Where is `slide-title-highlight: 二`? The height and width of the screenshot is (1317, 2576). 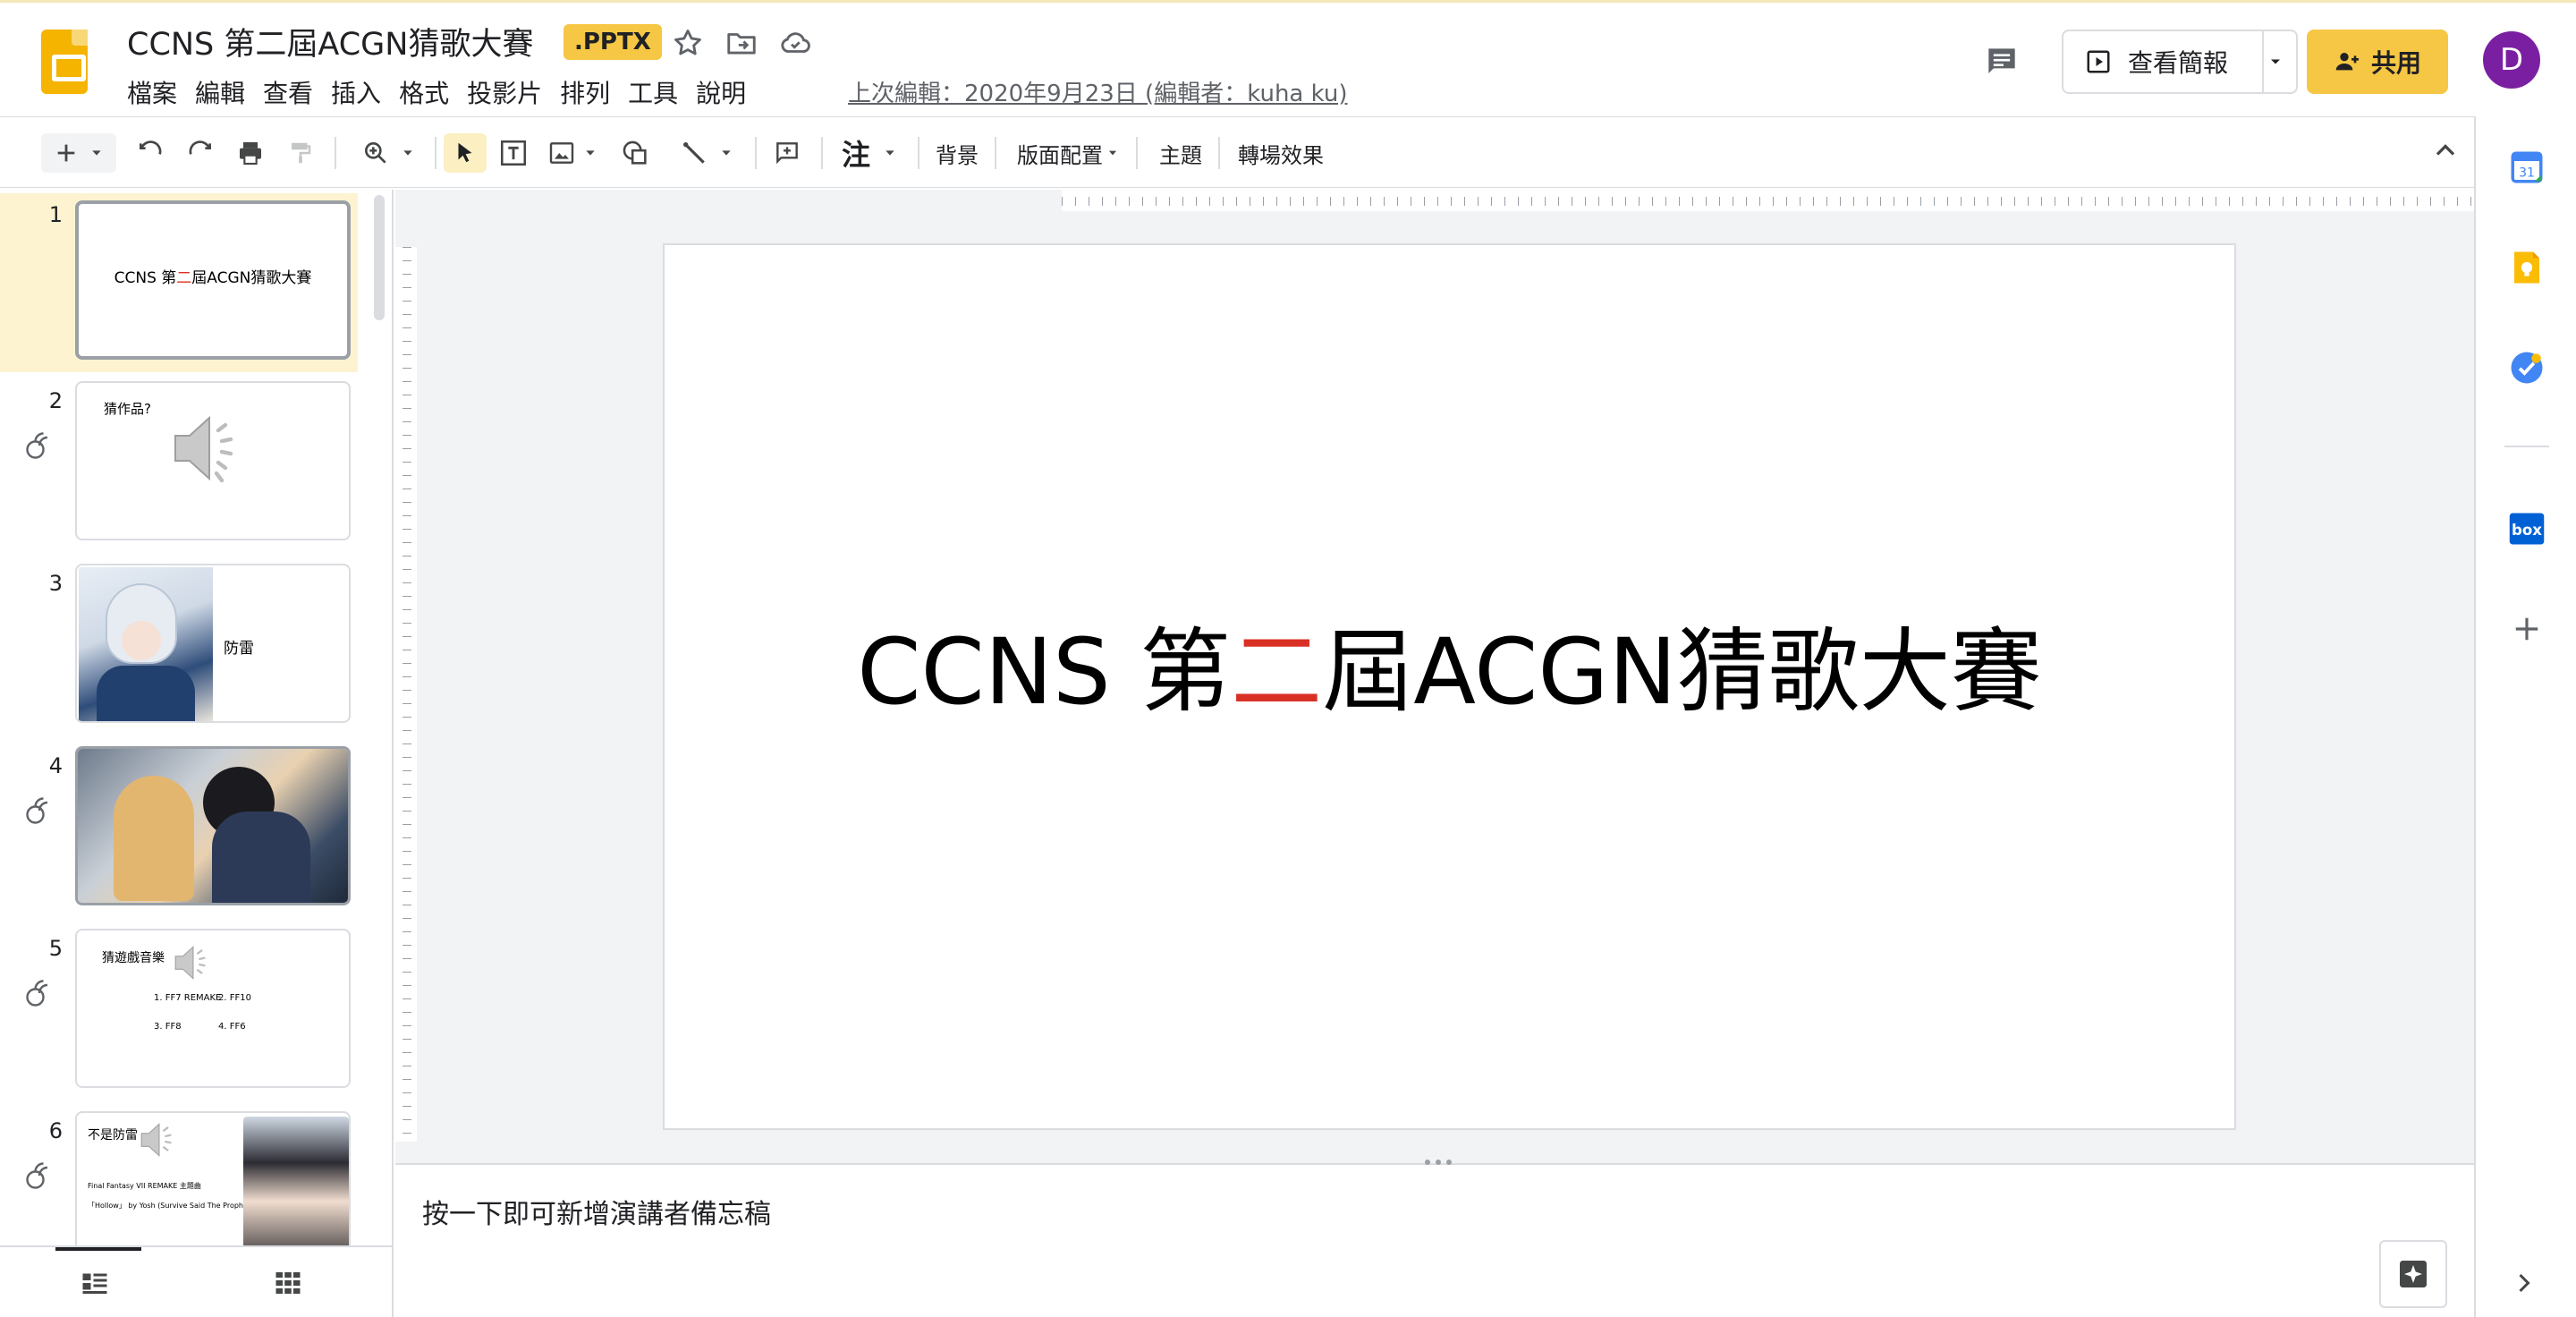 slide-title-highlight: 二 is located at coordinates (1277, 673).